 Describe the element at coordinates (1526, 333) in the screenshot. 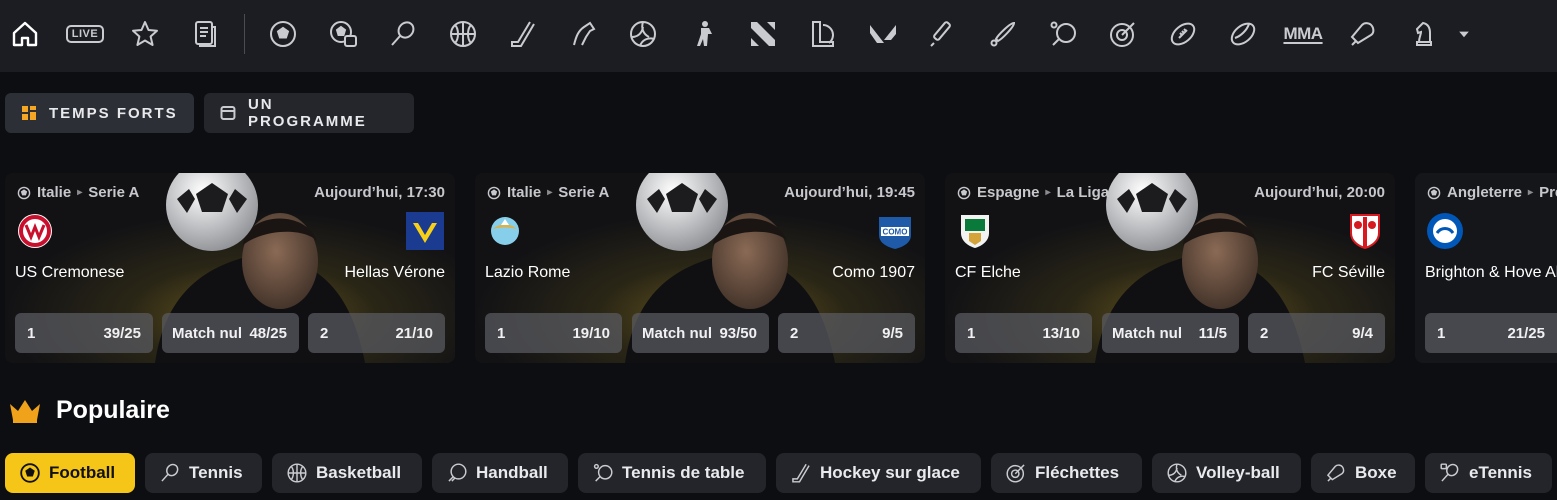

I see `odd-value: 21/25` at that location.